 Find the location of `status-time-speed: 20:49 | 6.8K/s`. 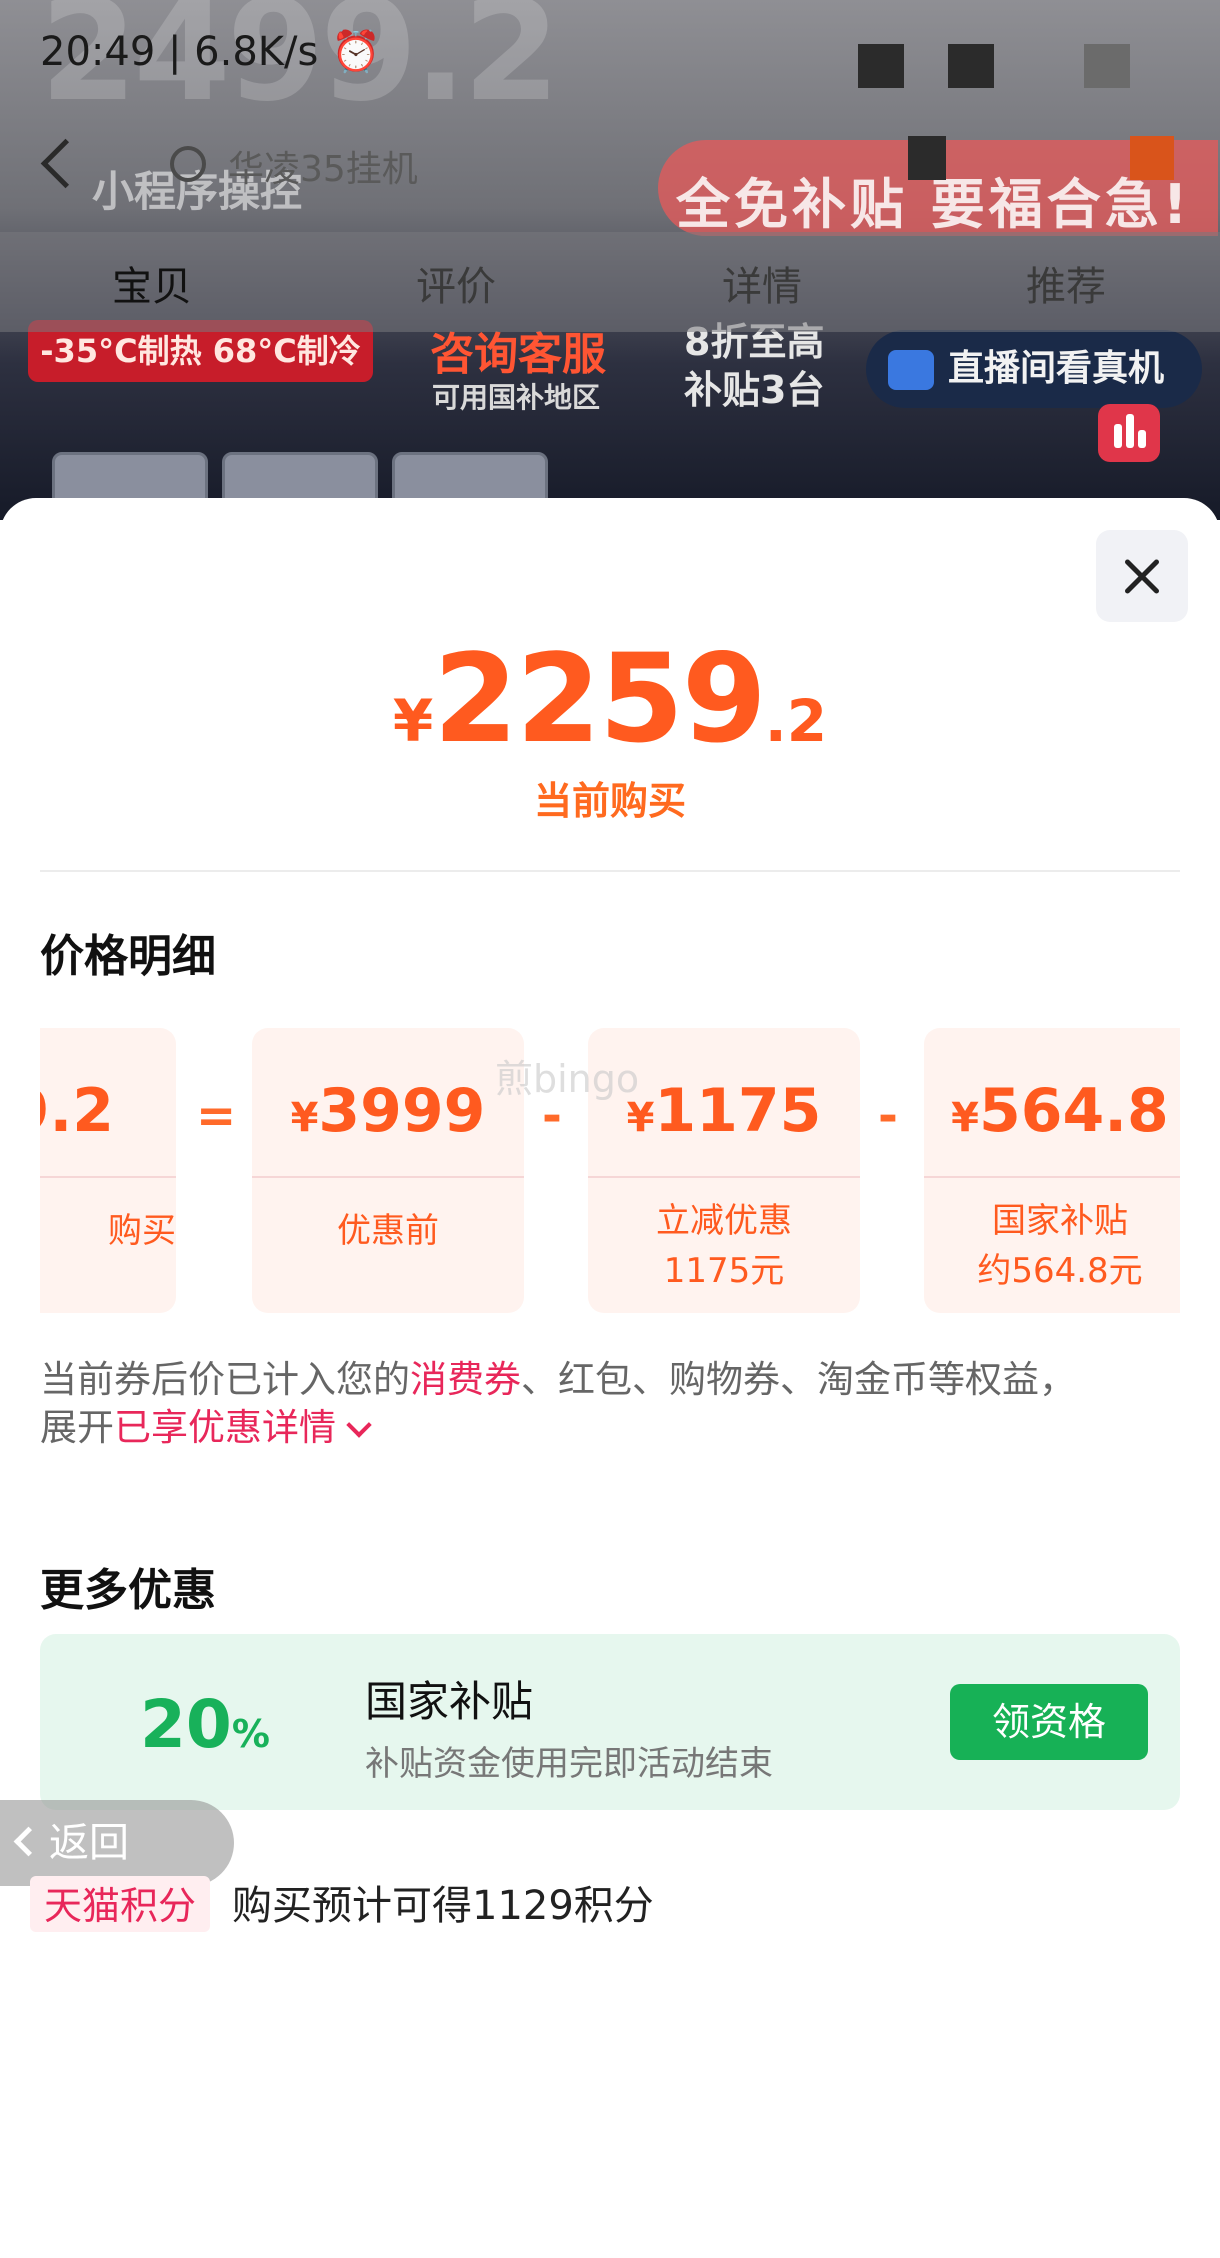

status-time-speed: 20:49 | 6.8K/s is located at coordinates (179, 52).